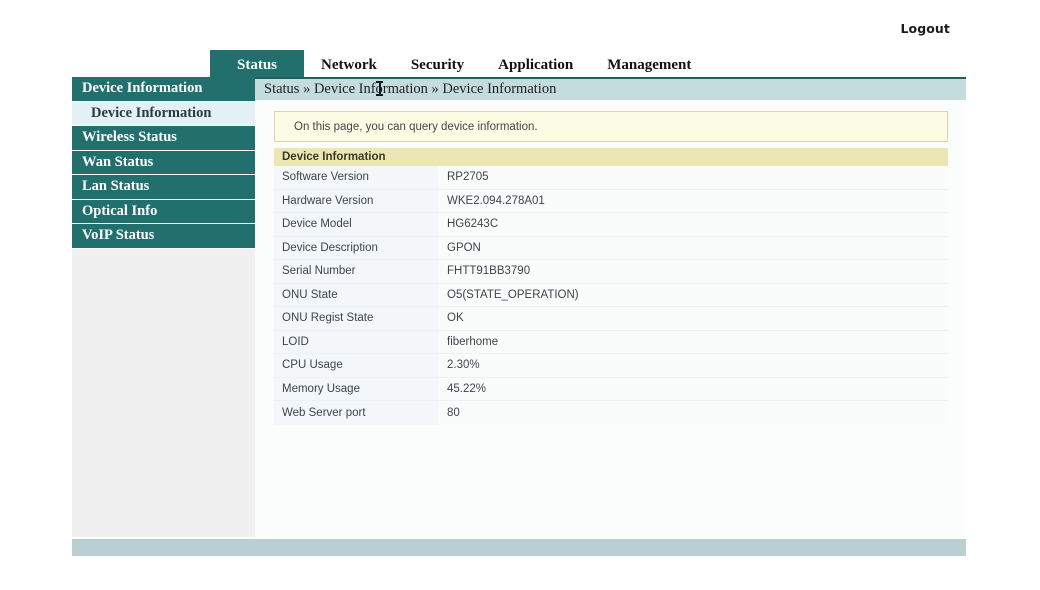 The width and height of the screenshot is (1040, 590). I want to click on row-value: HG6243C, so click(693, 224).